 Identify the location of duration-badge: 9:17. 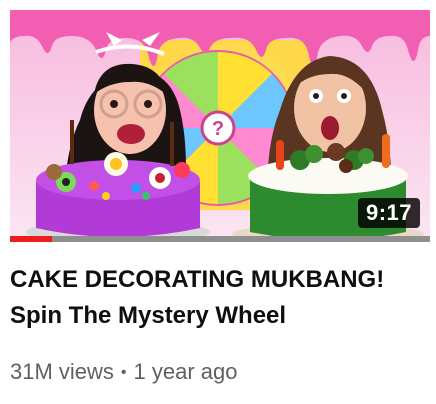
(388, 213).